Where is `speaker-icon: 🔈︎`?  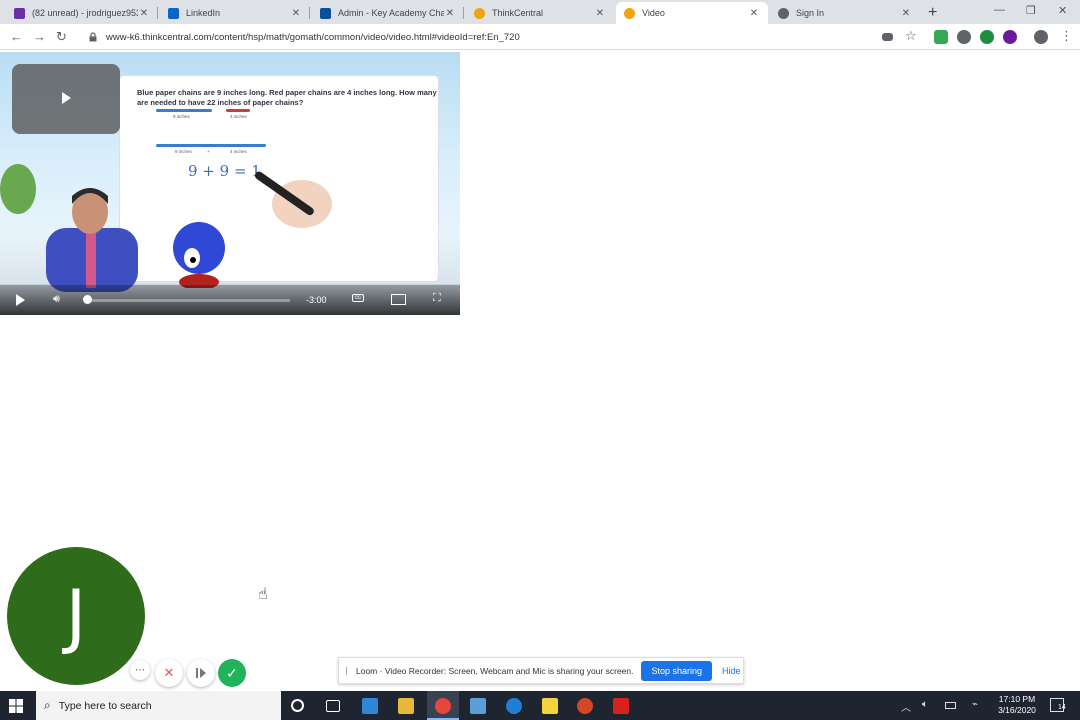 speaker-icon: 🔈︎ is located at coordinates (925, 704).